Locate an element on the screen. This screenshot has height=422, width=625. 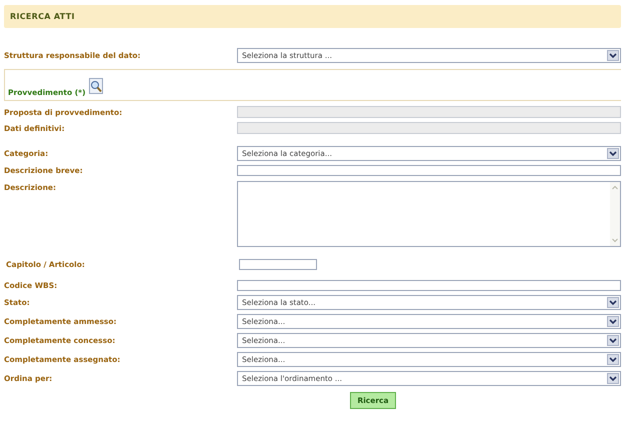
scrollbar-icon is located at coordinates (615, 214).